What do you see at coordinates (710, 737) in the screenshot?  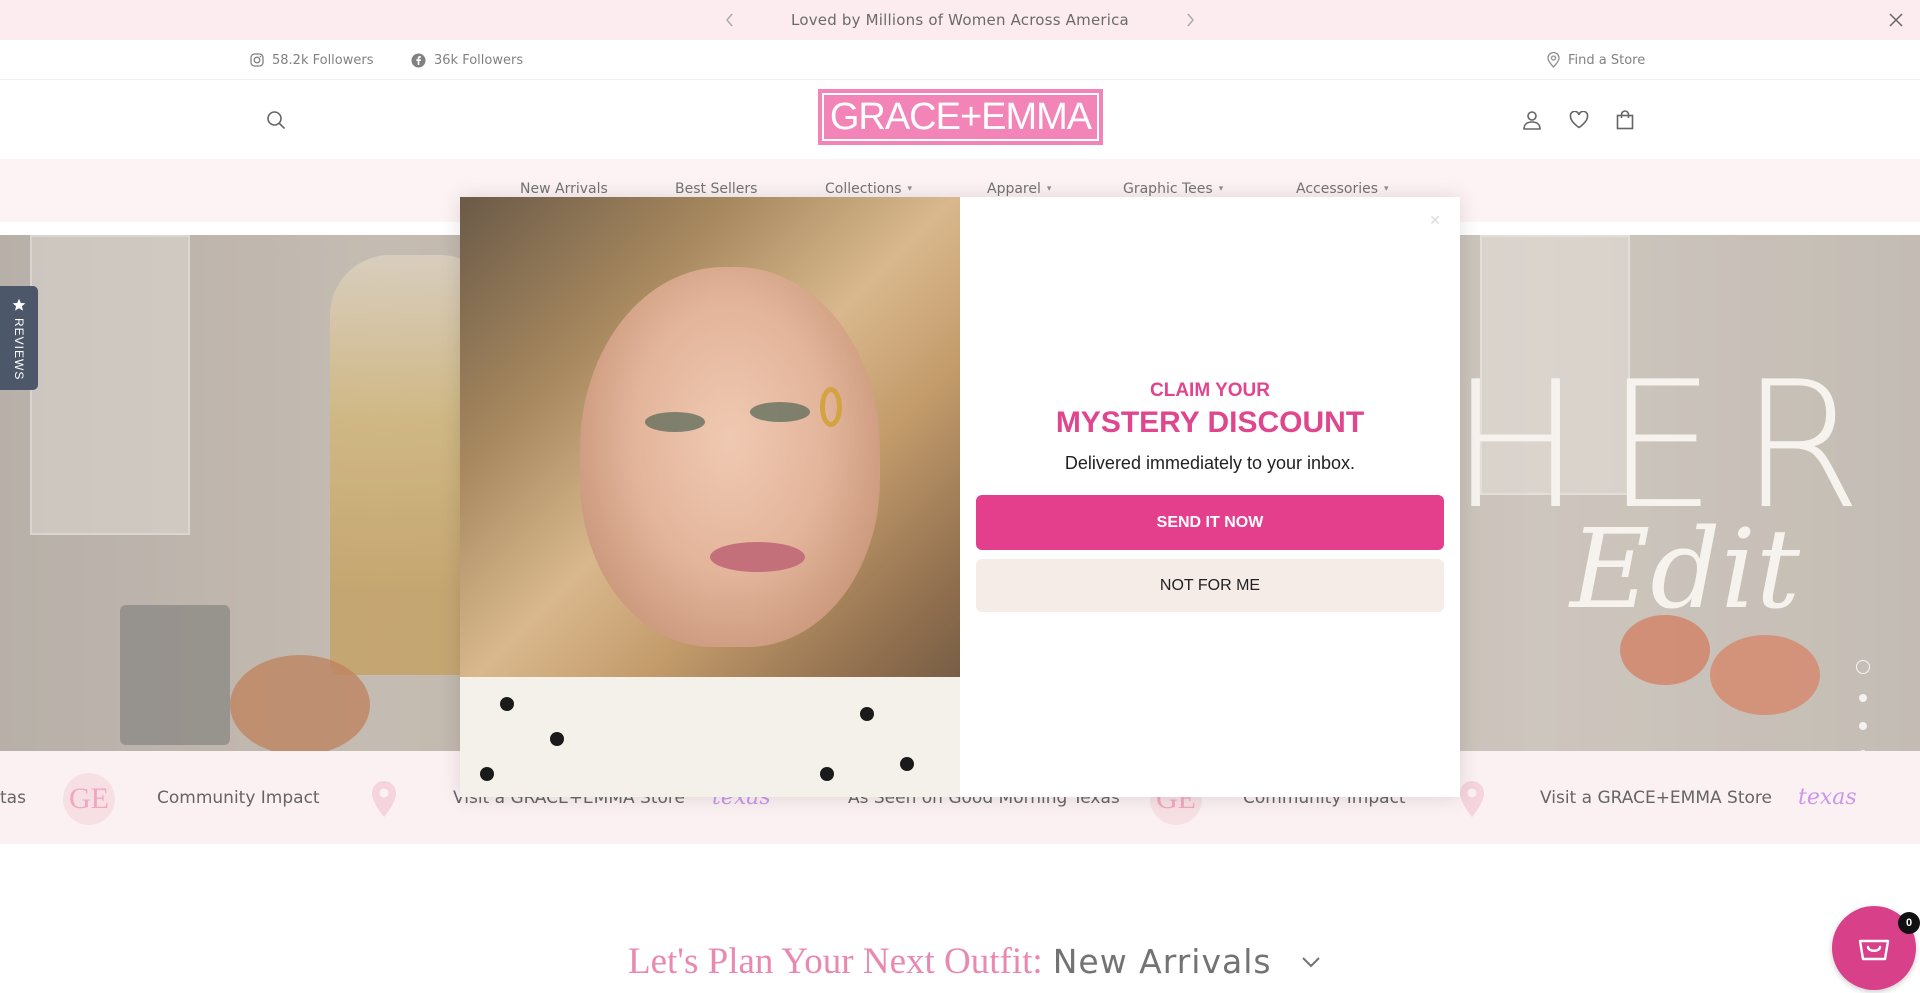 I see `photo-blouse-shape` at bounding box center [710, 737].